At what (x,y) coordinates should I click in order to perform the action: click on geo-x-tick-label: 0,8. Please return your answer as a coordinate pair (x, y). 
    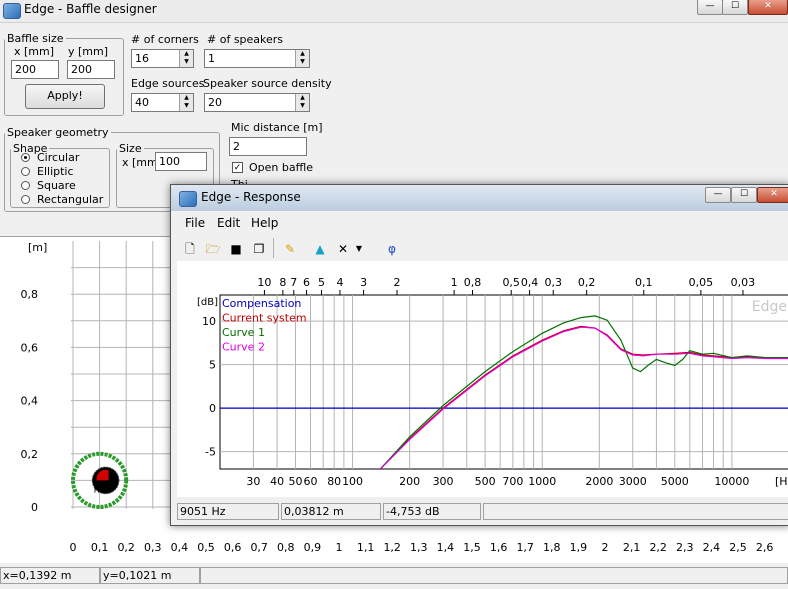
    Looking at the image, I should click on (286, 547).